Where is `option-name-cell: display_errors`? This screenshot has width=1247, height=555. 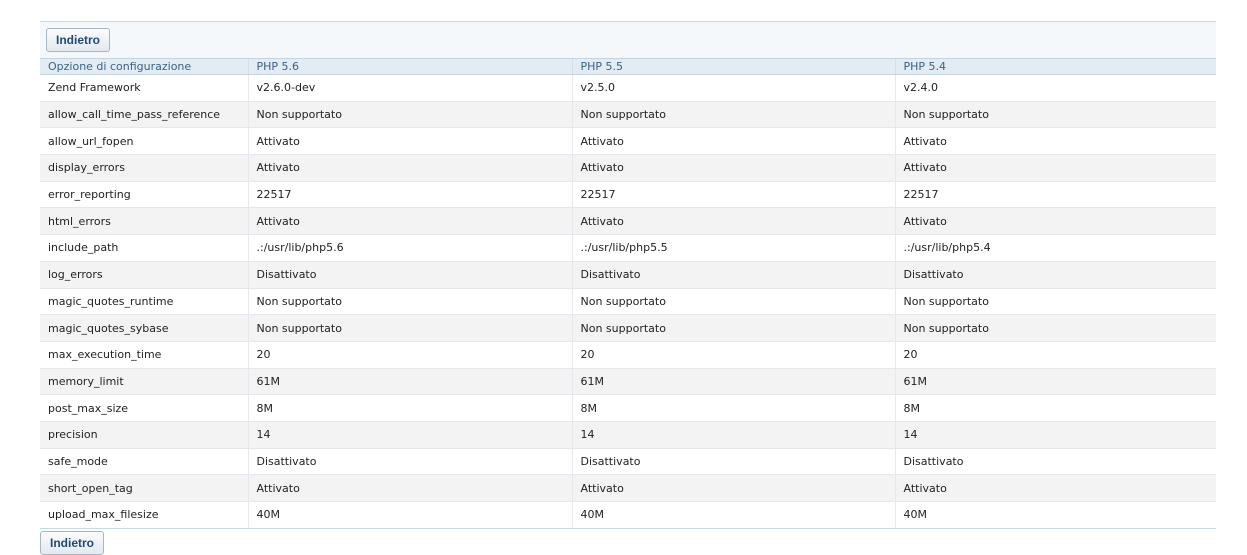
option-name-cell: display_errors is located at coordinates (144, 168).